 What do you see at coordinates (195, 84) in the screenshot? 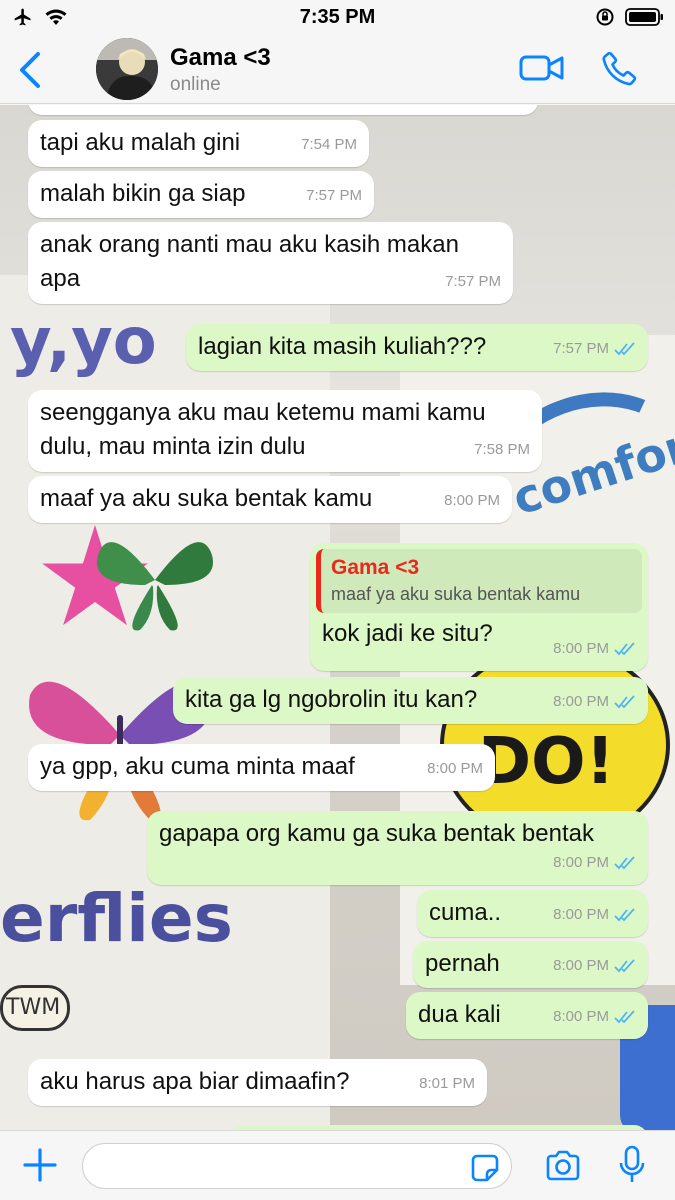
I see `contact-status: online` at bounding box center [195, 84].